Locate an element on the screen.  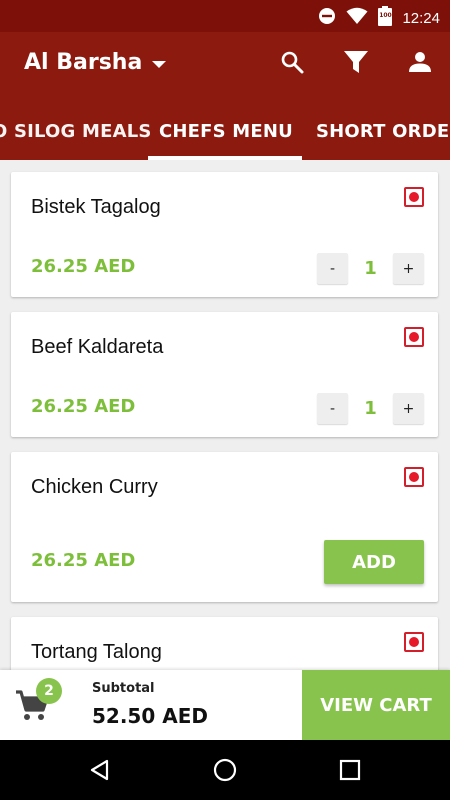
location-label: Al Barsha is located at coordinates (83, 62).